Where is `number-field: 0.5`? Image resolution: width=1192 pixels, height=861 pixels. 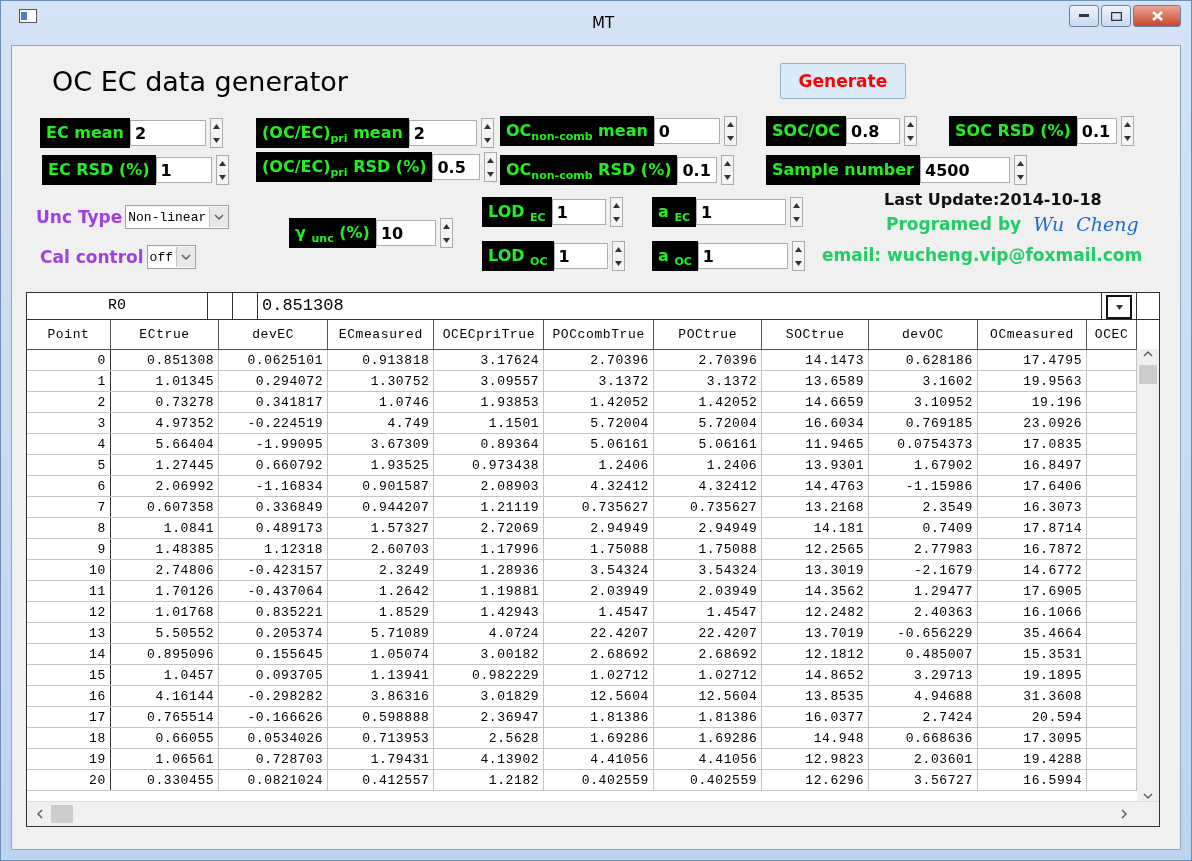 number-field: 0.5 is located at coordinates (456, 167).